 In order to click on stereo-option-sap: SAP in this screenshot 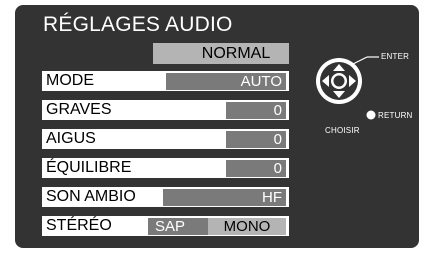, I will do `click(178, 226)`.